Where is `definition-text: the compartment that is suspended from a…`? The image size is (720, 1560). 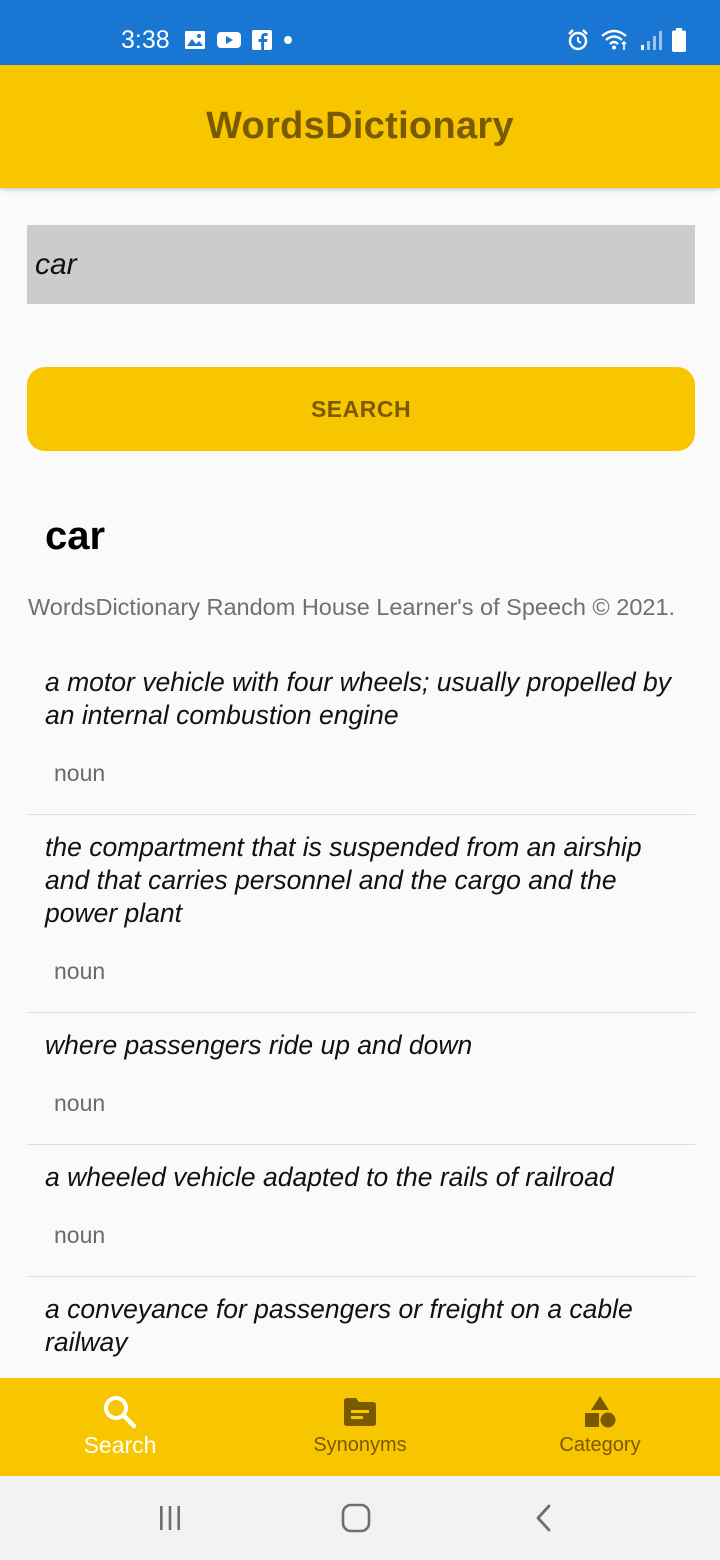 definition-text: the compartment that is suspended from a… is located at coordinates (343, 880).